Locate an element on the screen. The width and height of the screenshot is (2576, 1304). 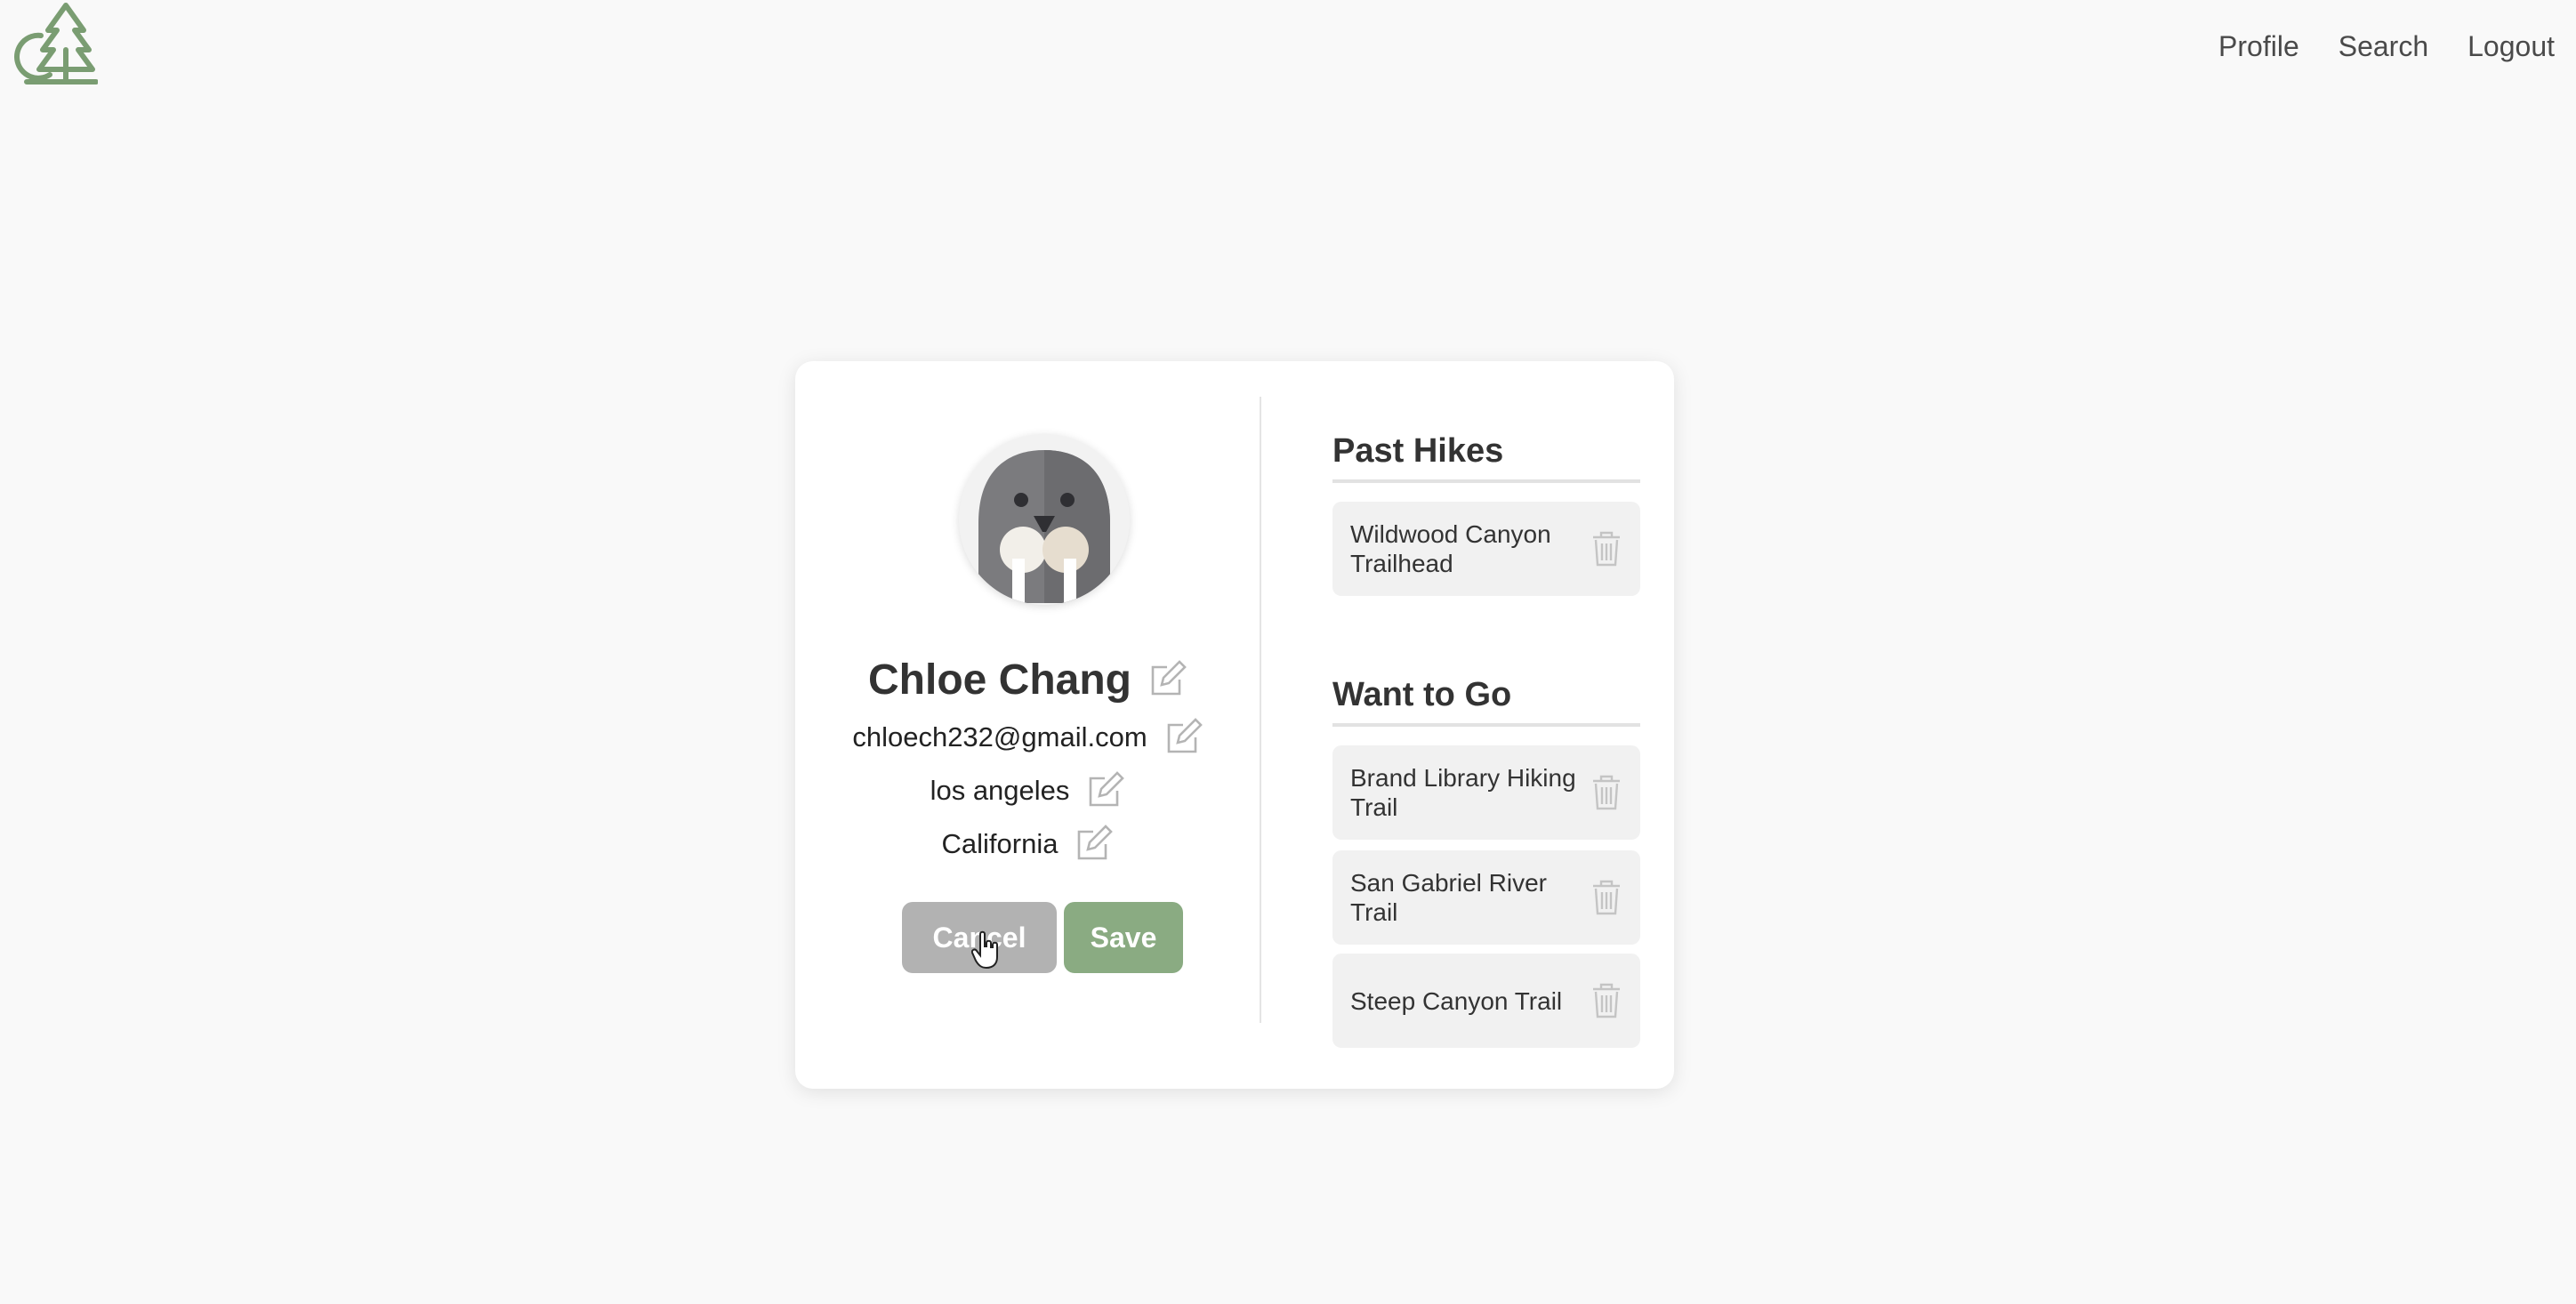
want-hike-item: San Gabriel River Trail is located at coordinates (1486, 897).